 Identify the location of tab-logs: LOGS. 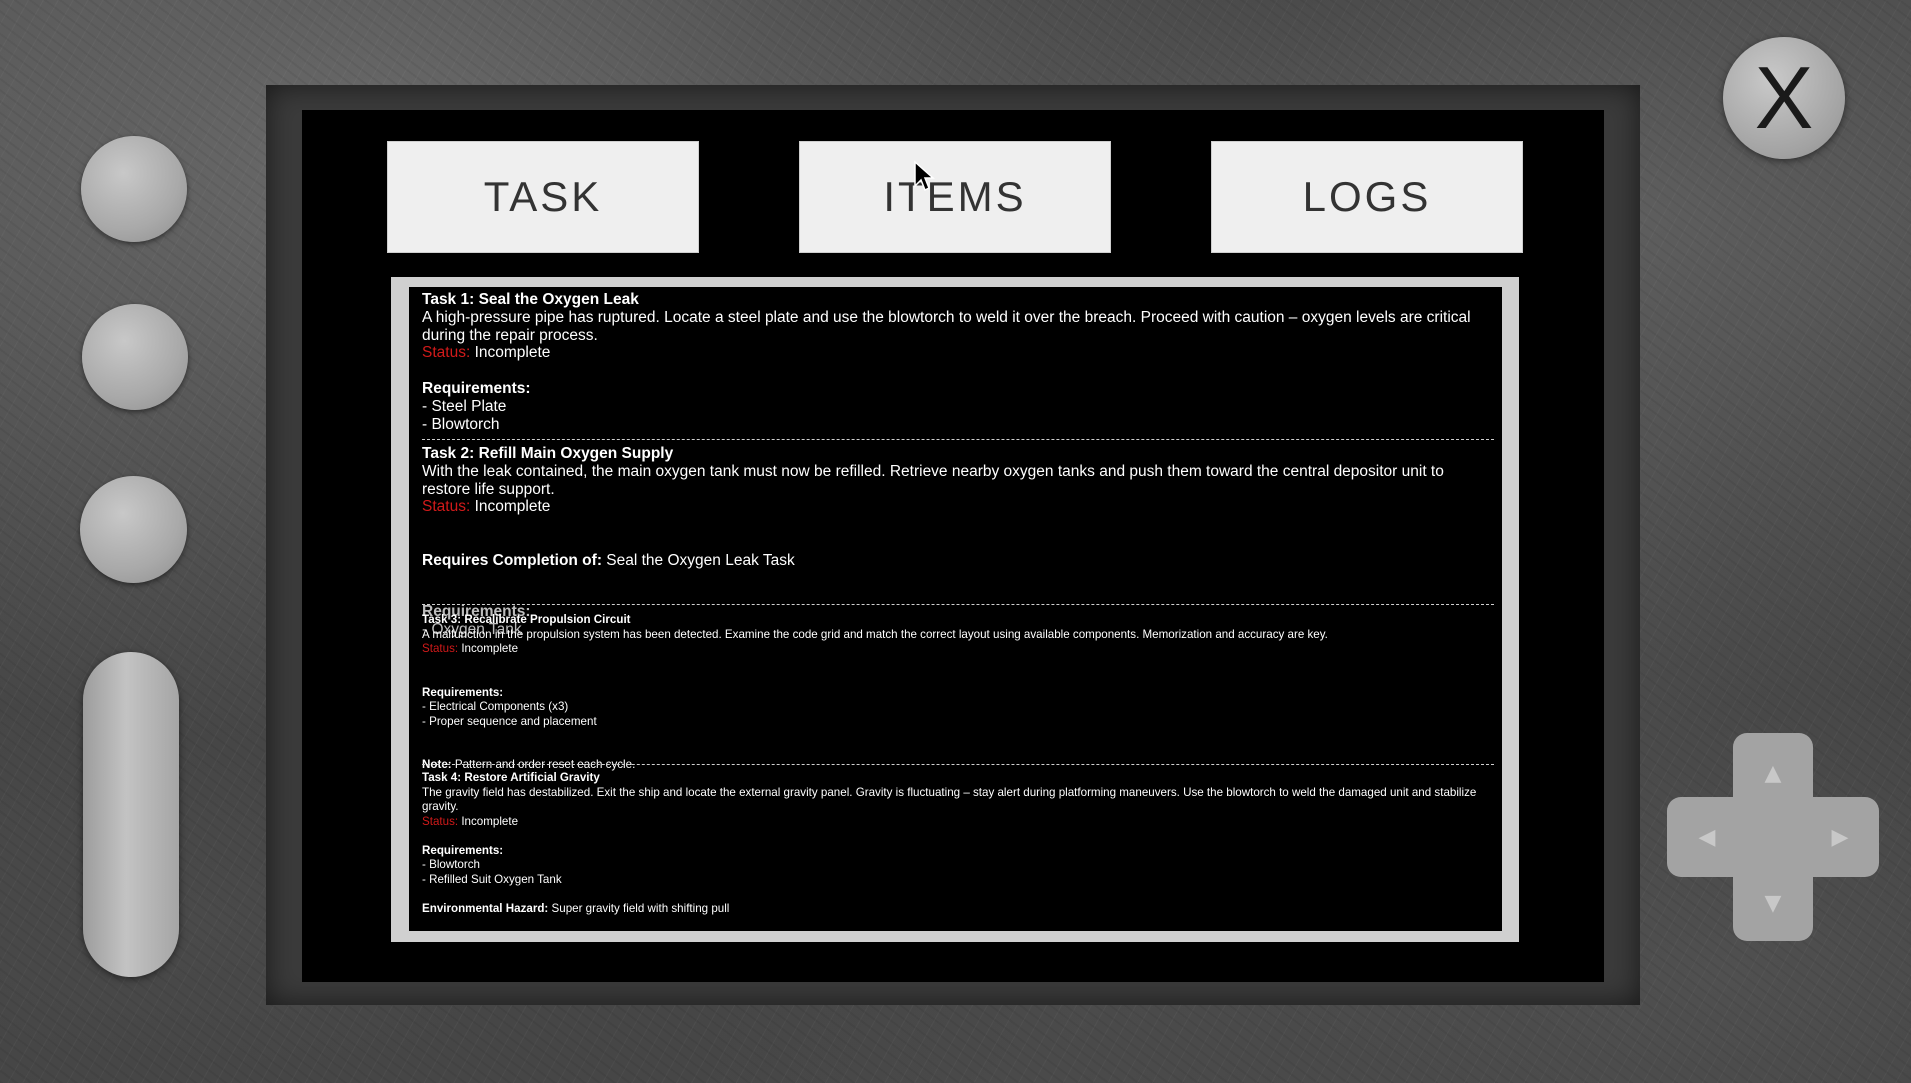
(1367, 197).